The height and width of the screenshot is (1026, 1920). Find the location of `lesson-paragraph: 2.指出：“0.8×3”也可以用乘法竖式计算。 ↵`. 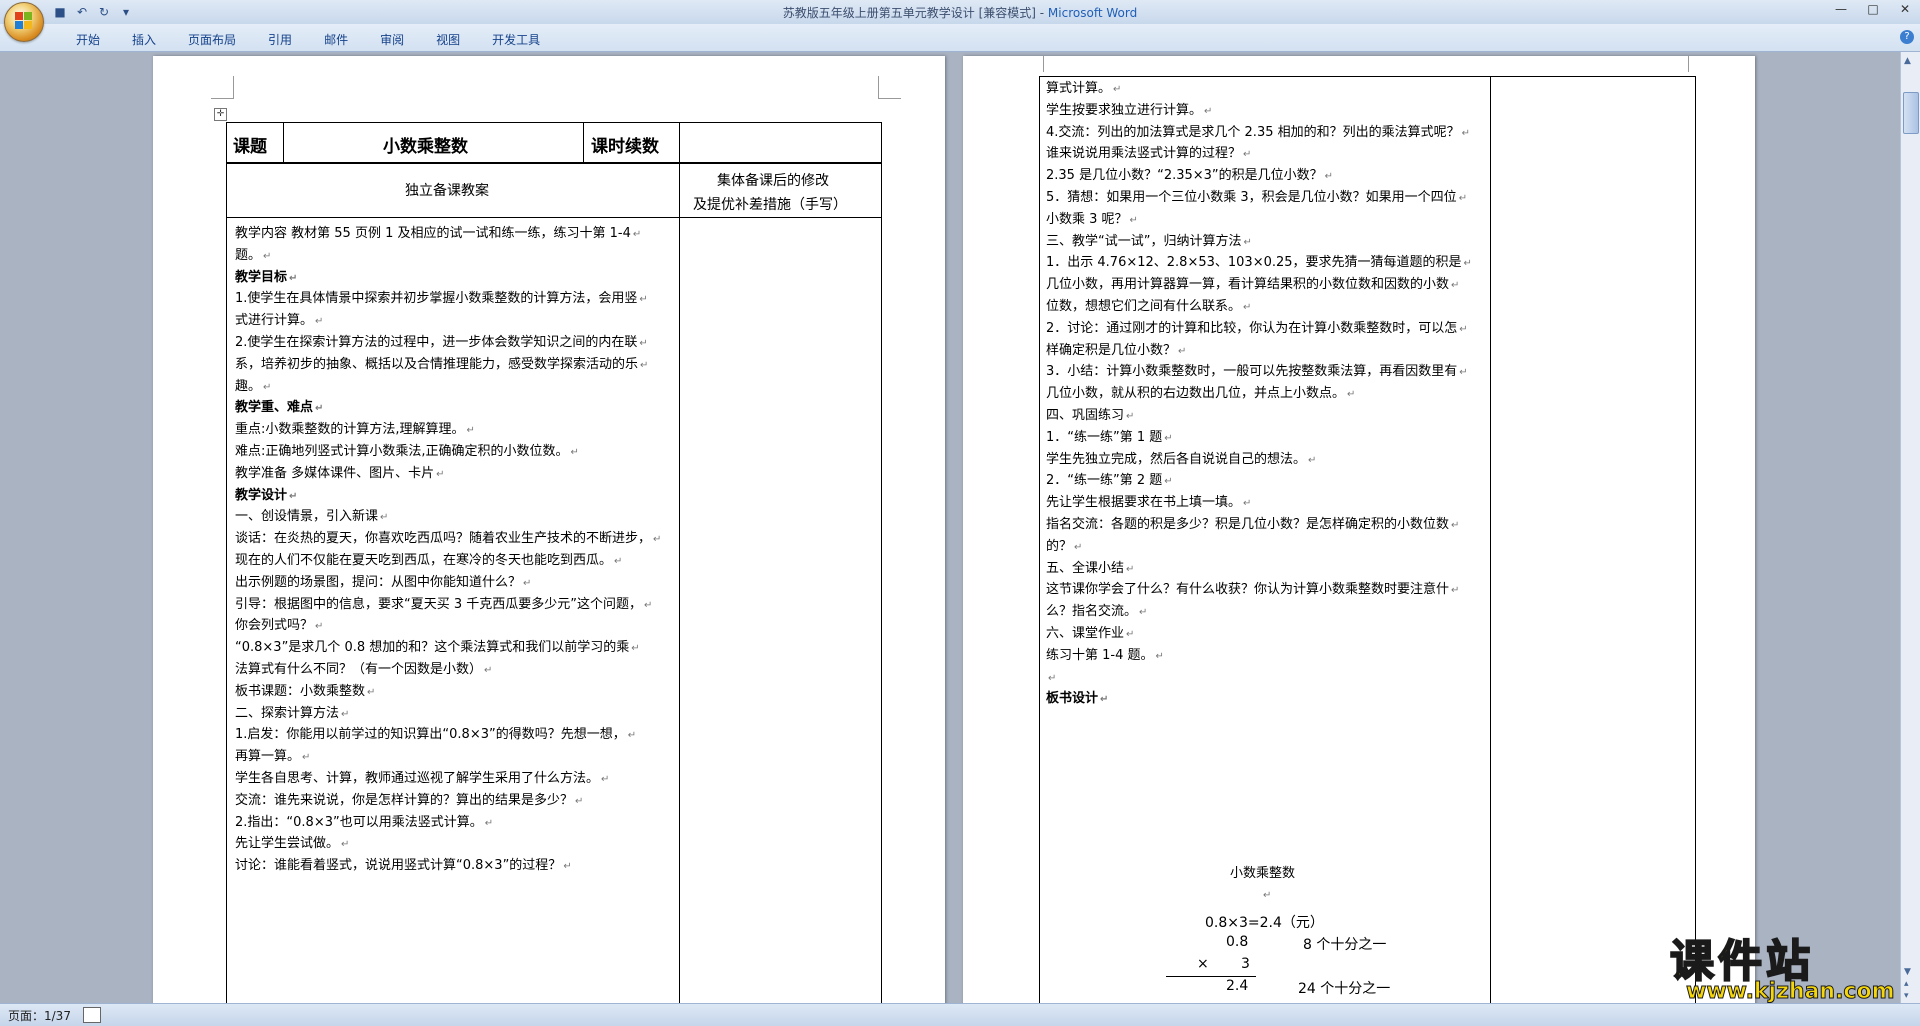

lesson-paragraph: 2.指出：“0.8×3”也可以用乘法竖式计算。 ↵ is located at coordinates (455, 823).